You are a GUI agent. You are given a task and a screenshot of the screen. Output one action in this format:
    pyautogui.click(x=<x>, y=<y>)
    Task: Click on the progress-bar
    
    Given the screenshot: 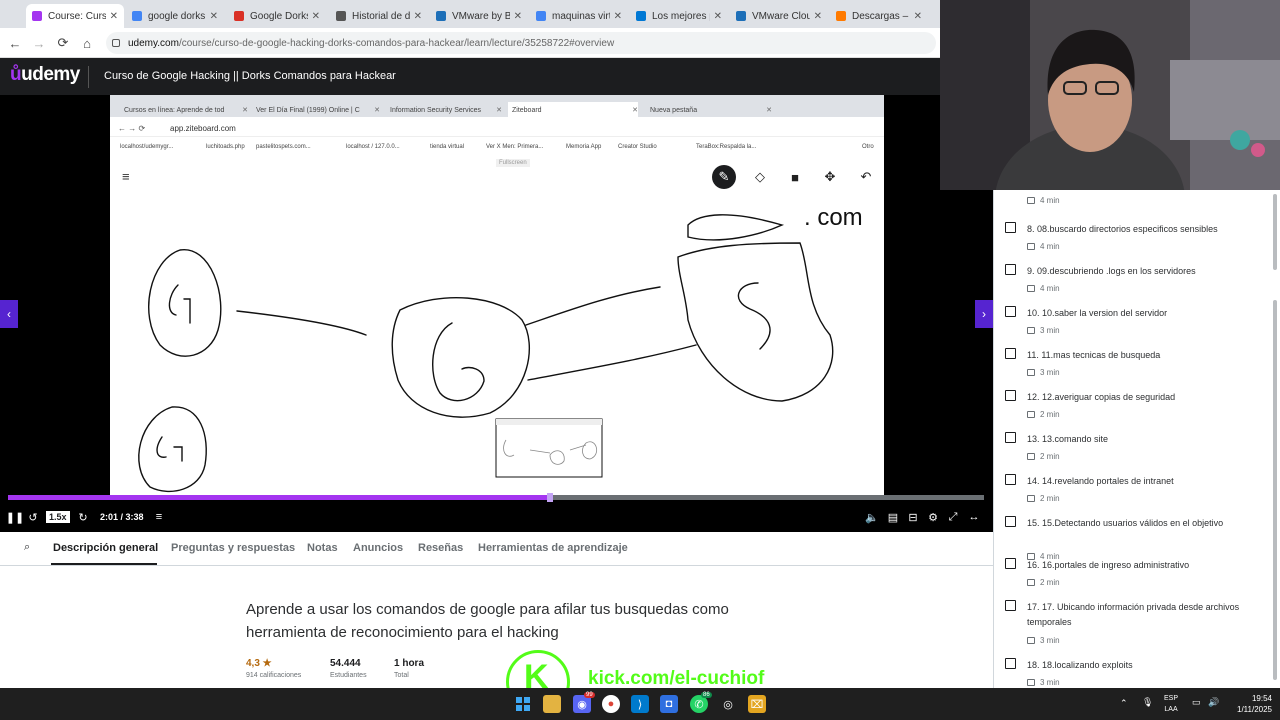 What is the action you would take?
    pyautogui.click(x=496, y=497)
    